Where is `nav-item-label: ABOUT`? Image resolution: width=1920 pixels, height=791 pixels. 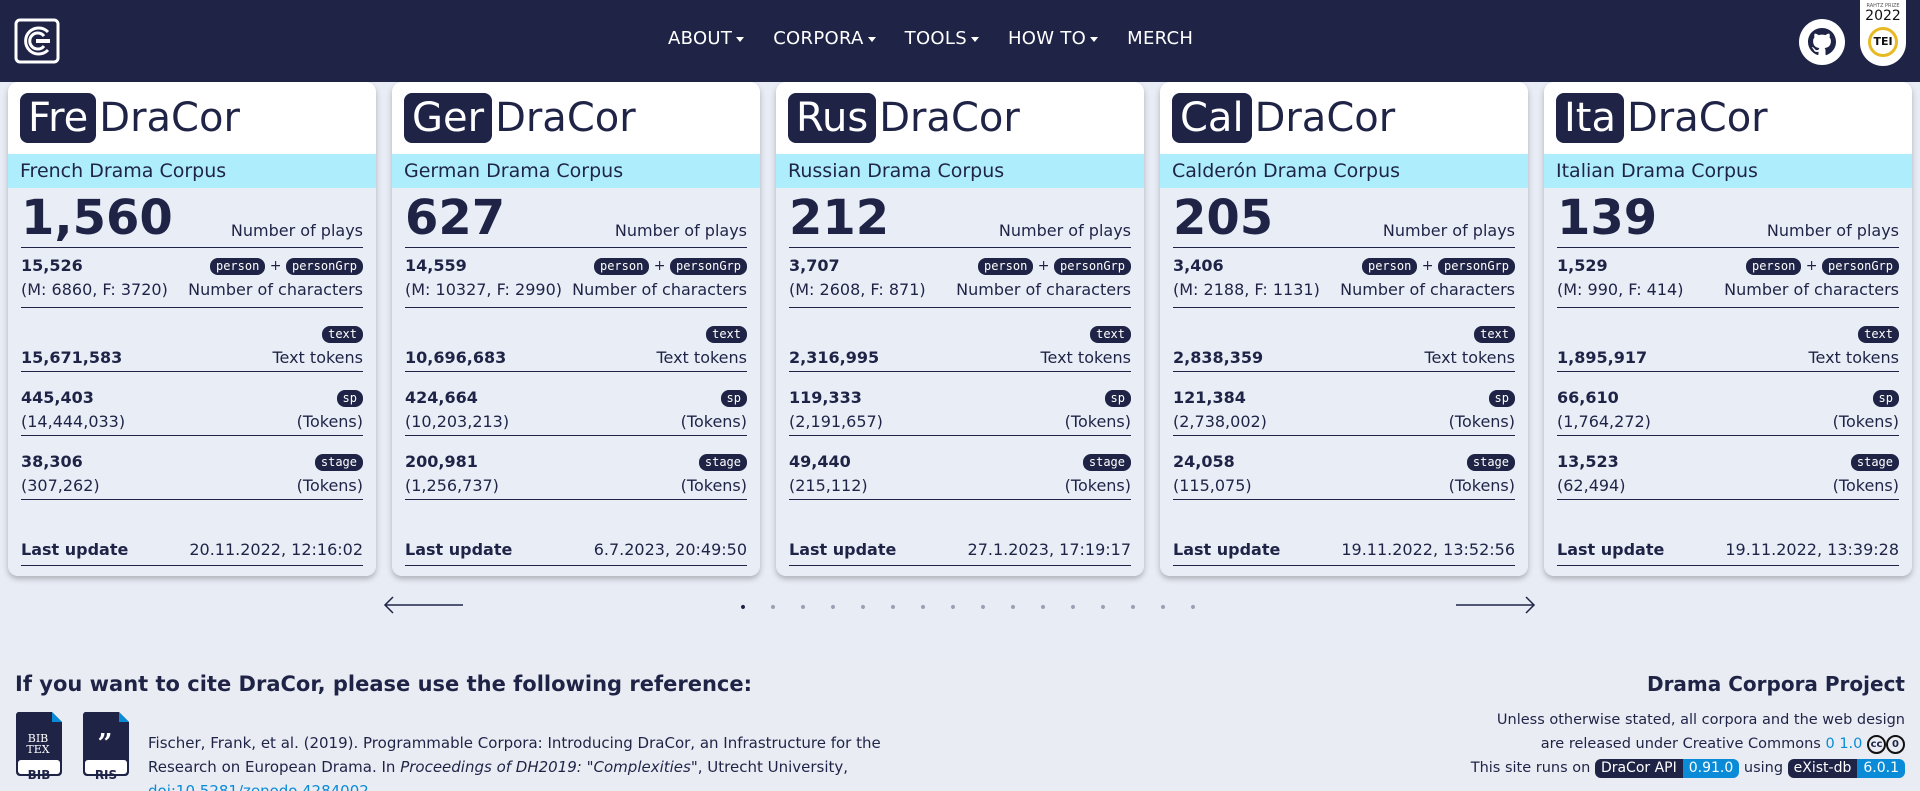
nav-item-label: ABOUT is located at coordinates (700, 38).